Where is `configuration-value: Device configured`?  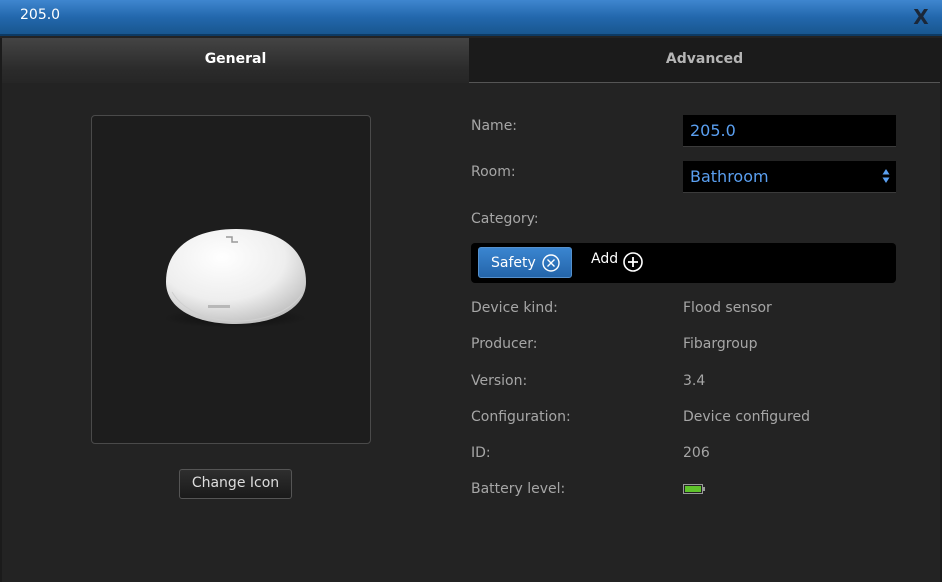 configuration-value: Device configured is located at coordinates (746, 417).